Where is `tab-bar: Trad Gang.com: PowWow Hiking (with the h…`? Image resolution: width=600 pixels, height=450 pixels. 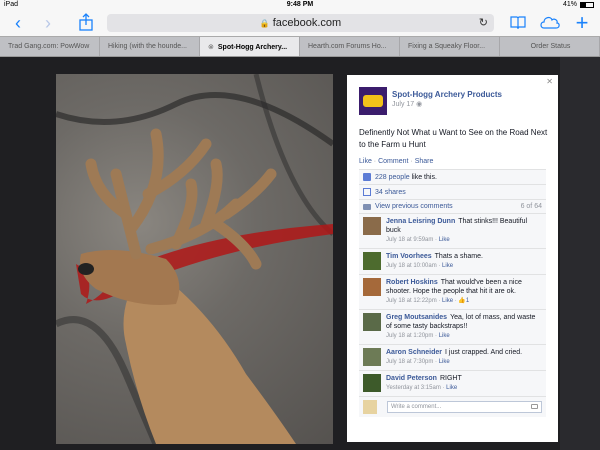
tab-bar: Trad Gang.com: PowWow Hiking (with the h… is located at coordinates (300, 46).